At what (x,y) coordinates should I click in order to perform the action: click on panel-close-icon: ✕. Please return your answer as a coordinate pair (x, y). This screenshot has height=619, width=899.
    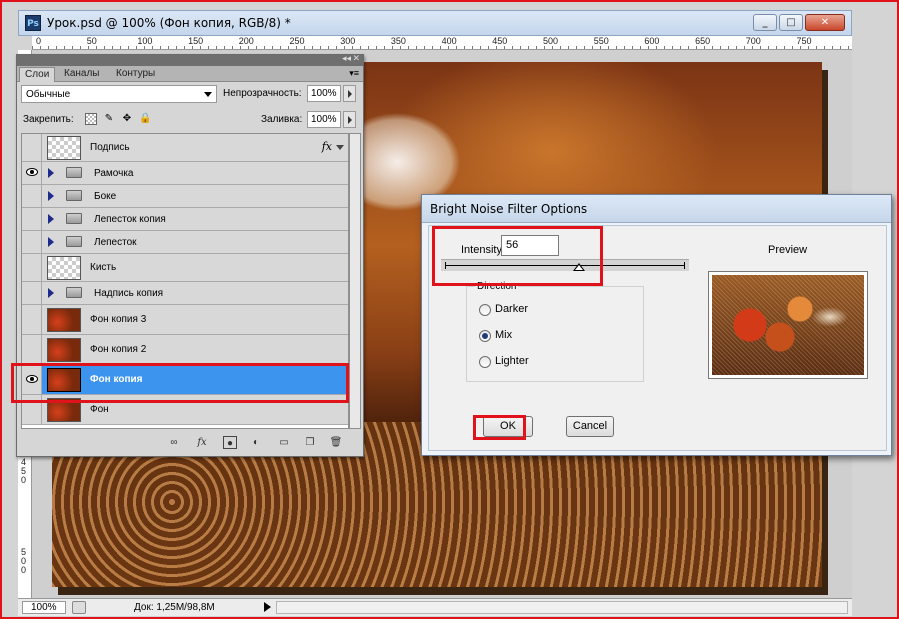
    Looking at the image, I should click on (356, 58).